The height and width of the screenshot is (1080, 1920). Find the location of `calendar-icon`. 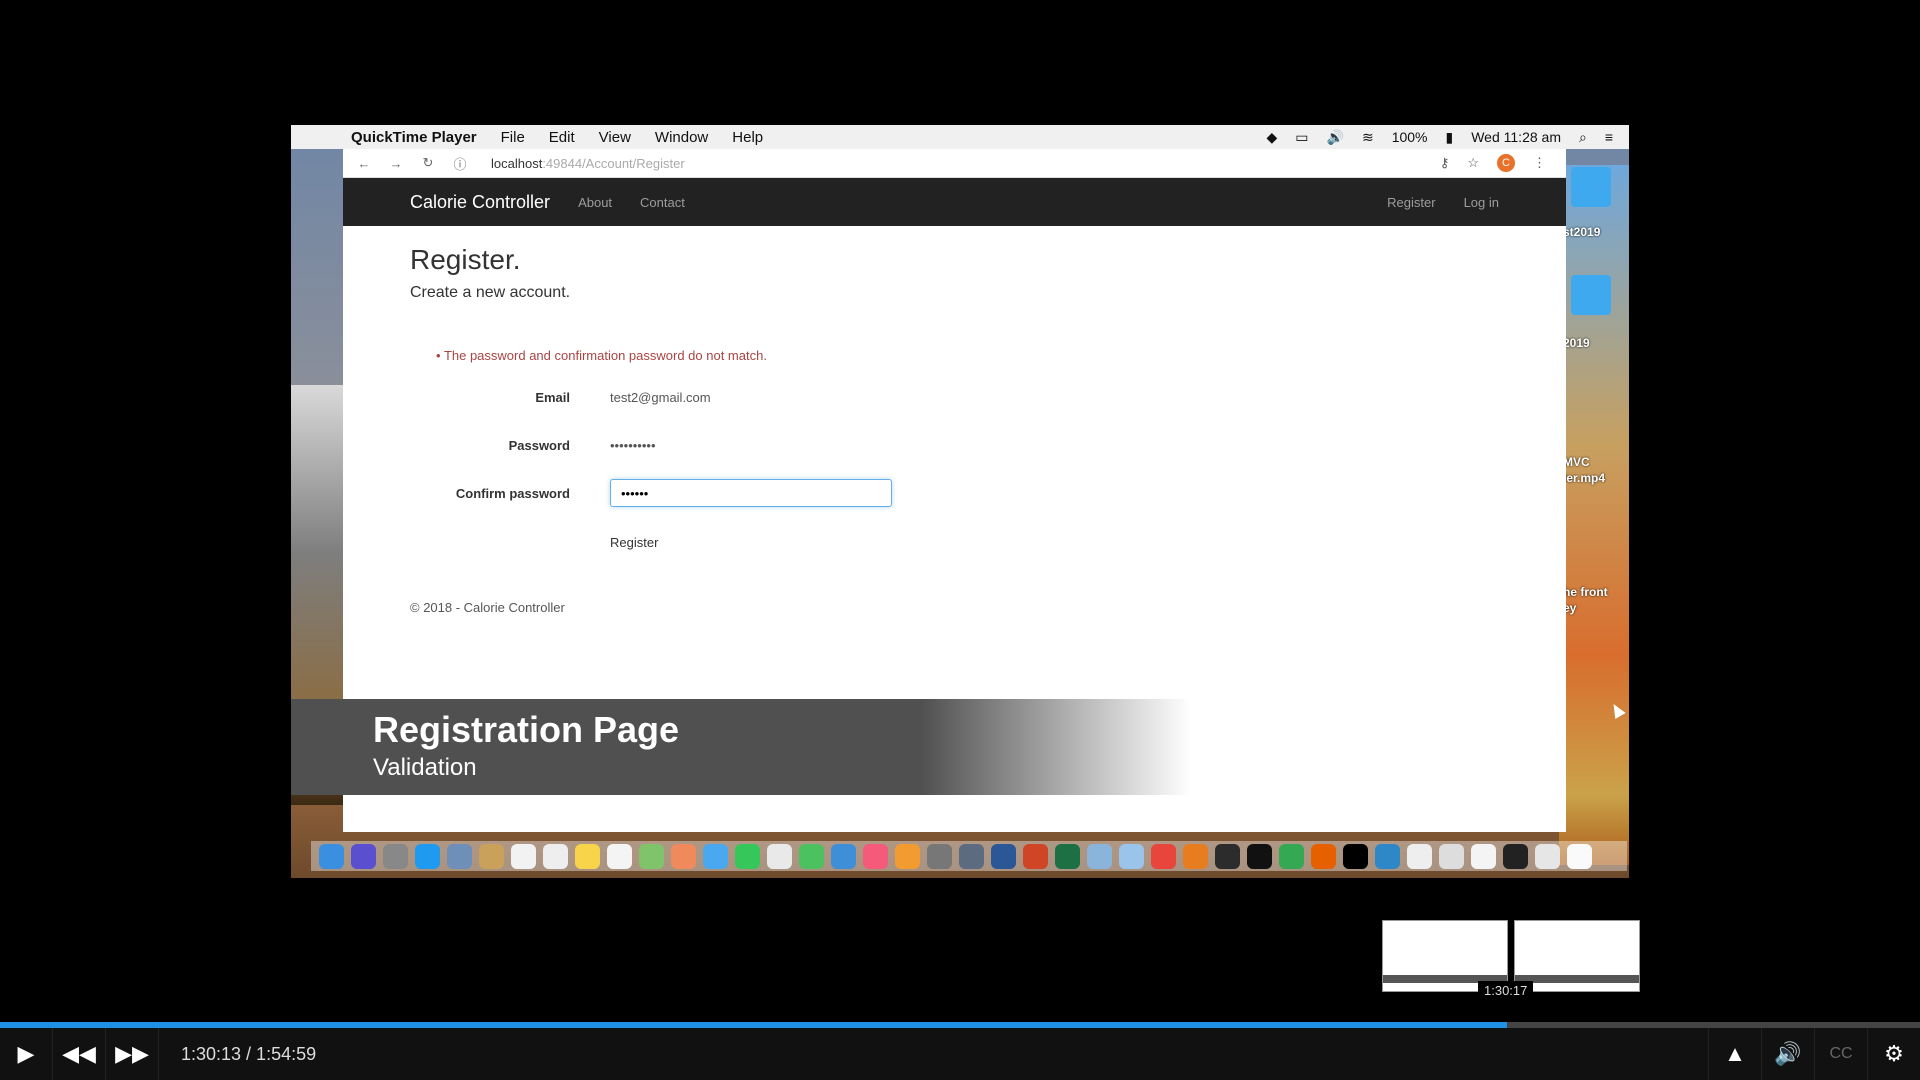

calendar-icon is located at coordinates (523, 856).